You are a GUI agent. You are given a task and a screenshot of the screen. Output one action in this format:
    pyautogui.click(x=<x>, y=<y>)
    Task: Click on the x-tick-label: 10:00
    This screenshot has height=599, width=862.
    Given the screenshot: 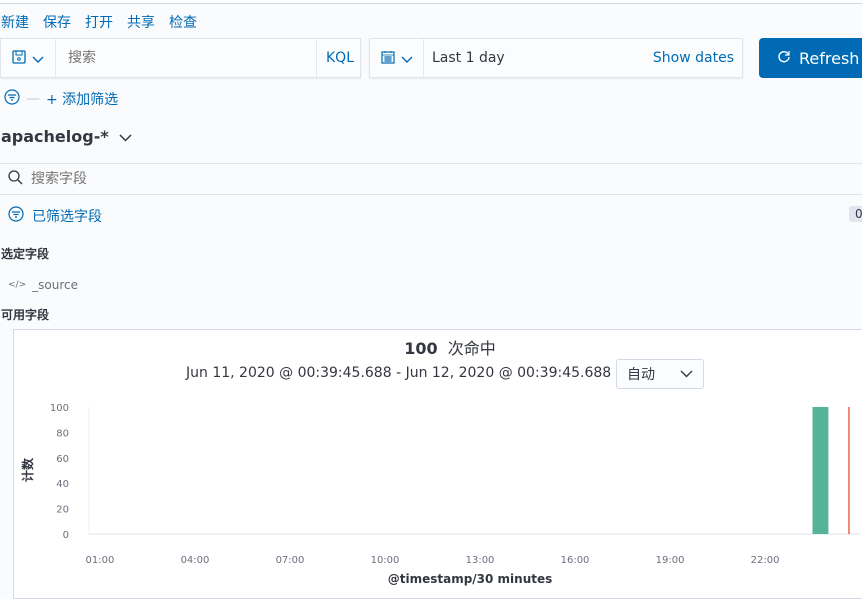 What is the action you would take?
    pyautogui.click(x=385, y=560)
    